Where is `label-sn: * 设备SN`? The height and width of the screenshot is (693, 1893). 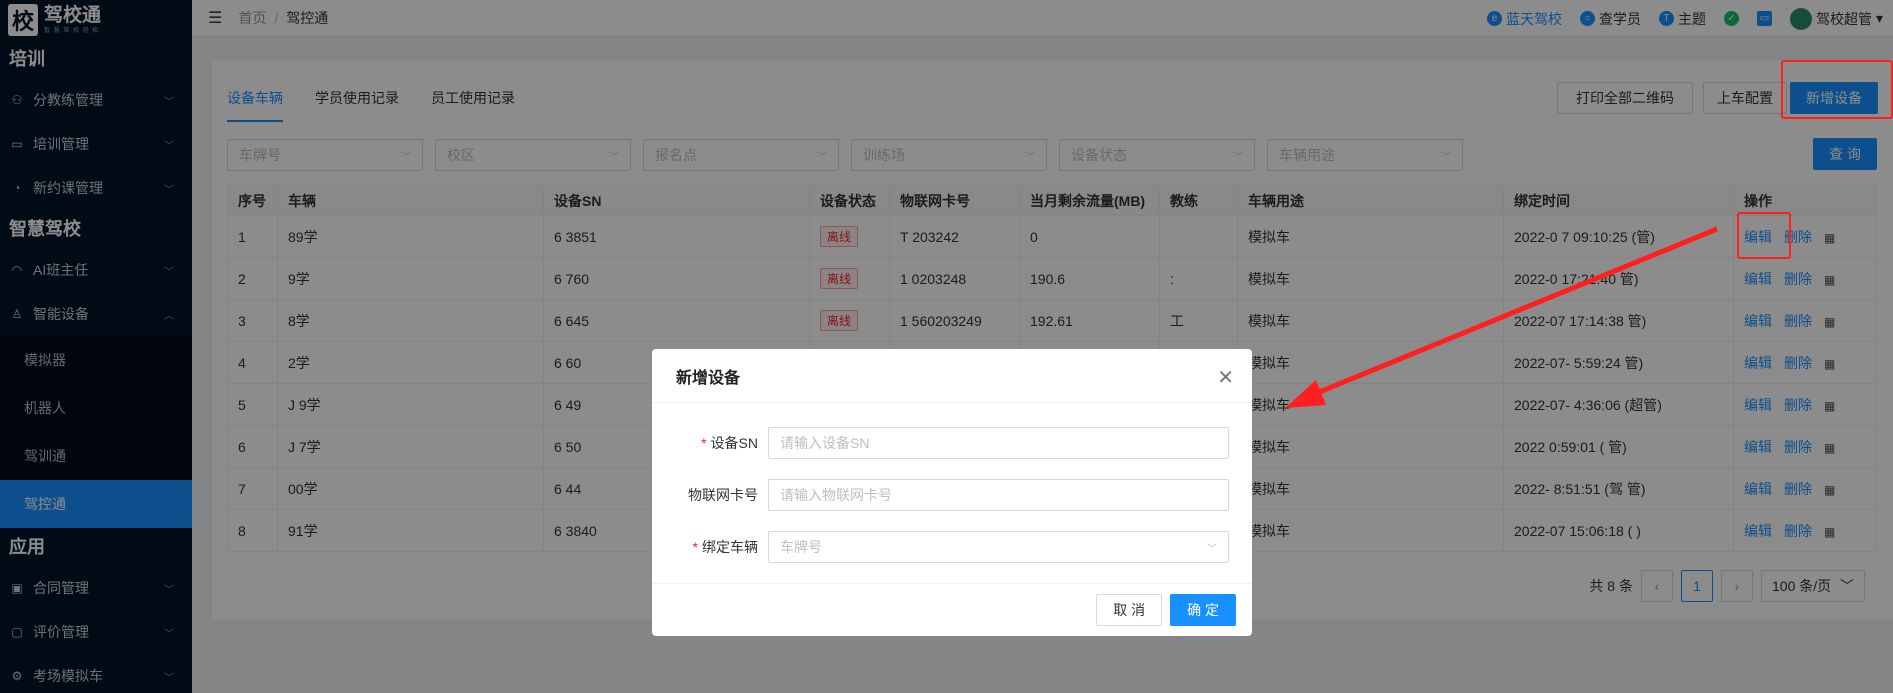 label-sn: * 设备SN is located at coordinates (729, 443).